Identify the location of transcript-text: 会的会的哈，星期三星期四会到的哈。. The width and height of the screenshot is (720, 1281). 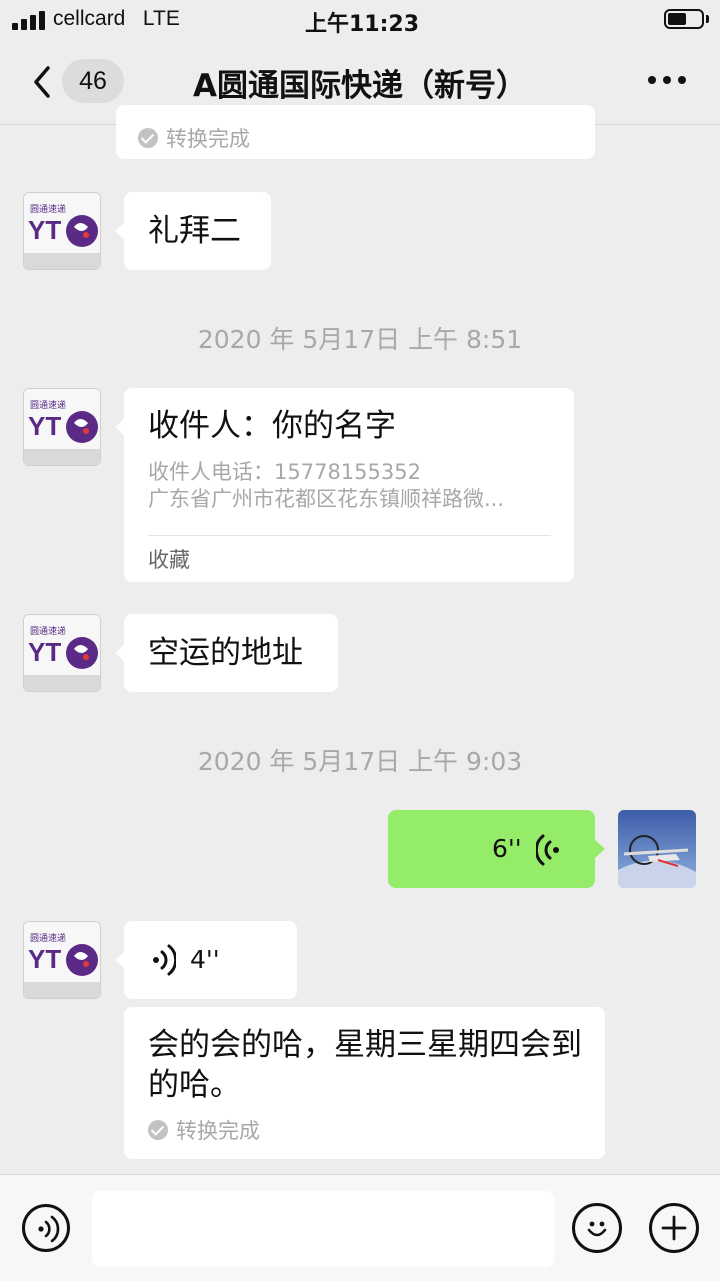
(365, 1065).